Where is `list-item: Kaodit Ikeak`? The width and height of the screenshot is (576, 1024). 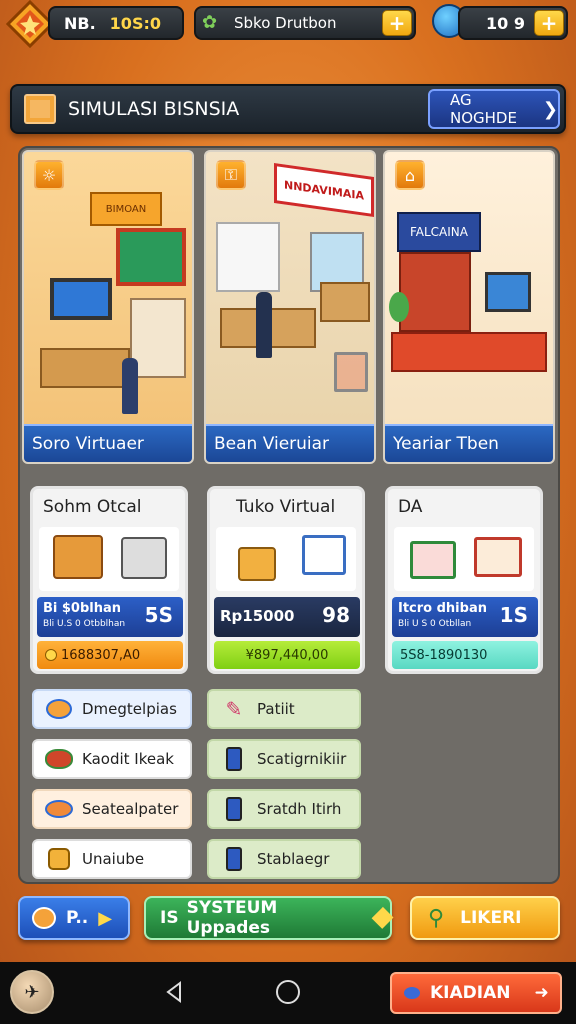
list-item: Kaodit Ikeak is located at coordinates (112, 759).